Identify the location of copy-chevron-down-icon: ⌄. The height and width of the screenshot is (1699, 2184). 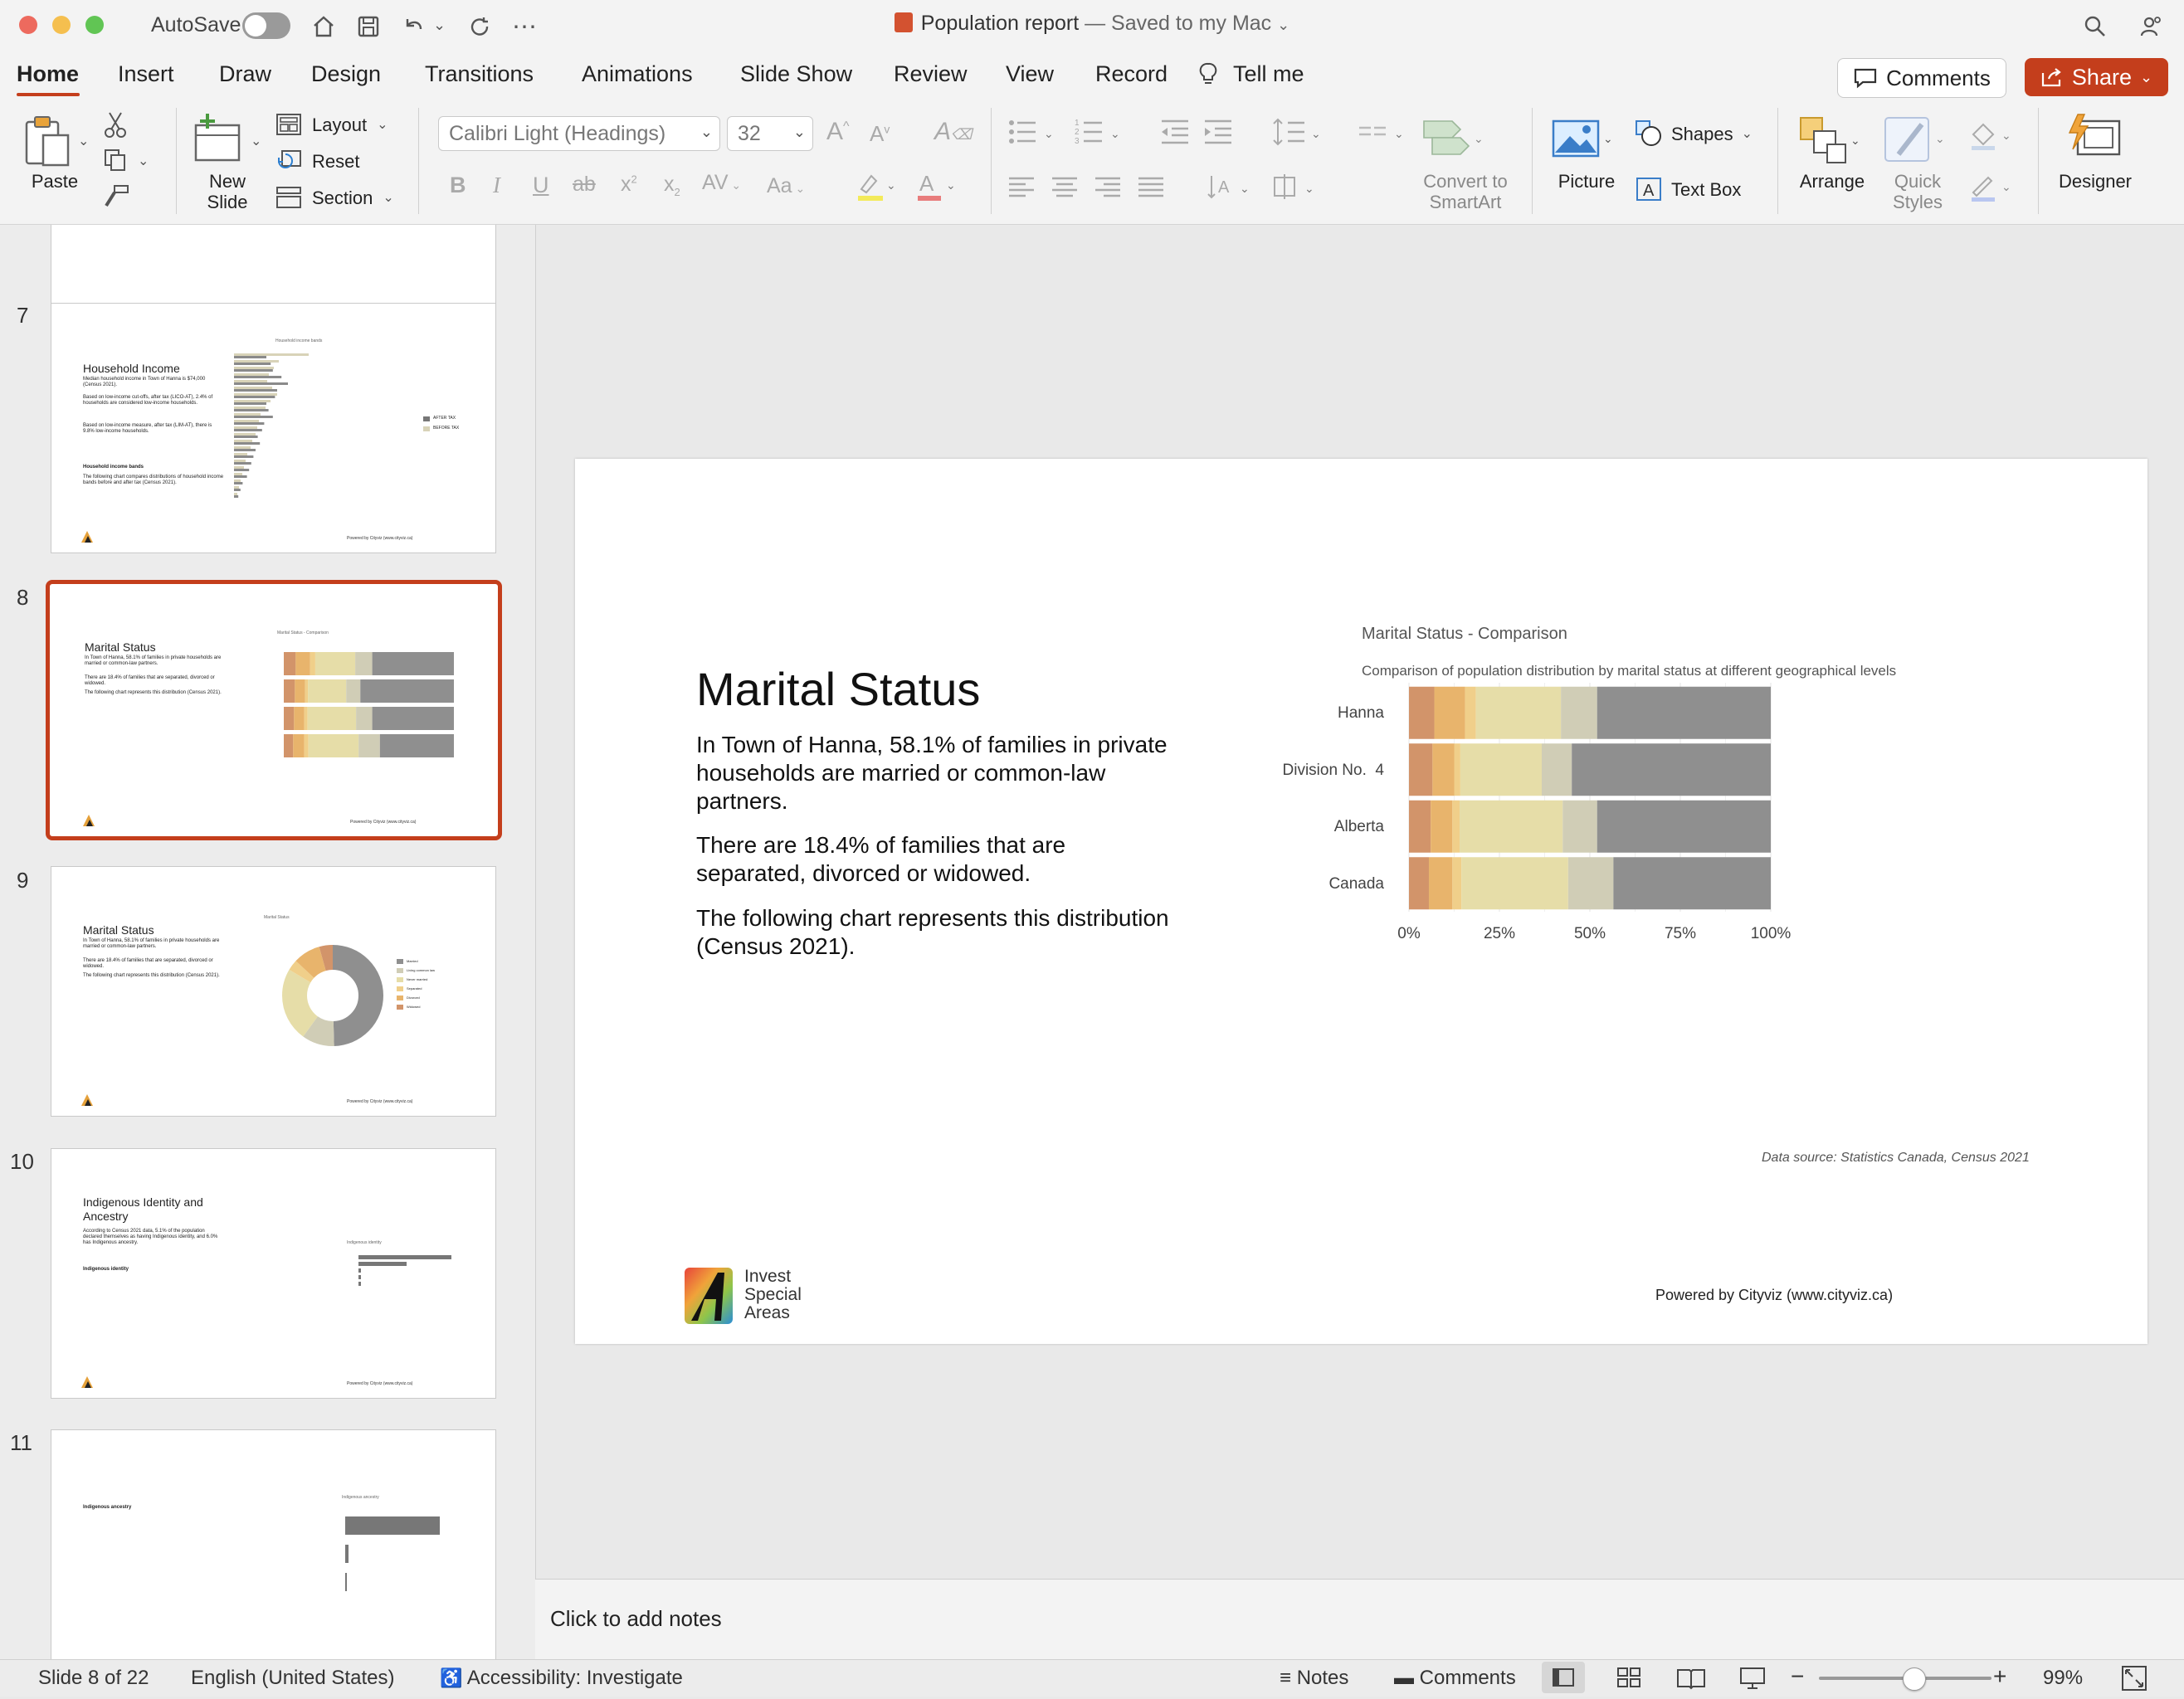
(143, 161).